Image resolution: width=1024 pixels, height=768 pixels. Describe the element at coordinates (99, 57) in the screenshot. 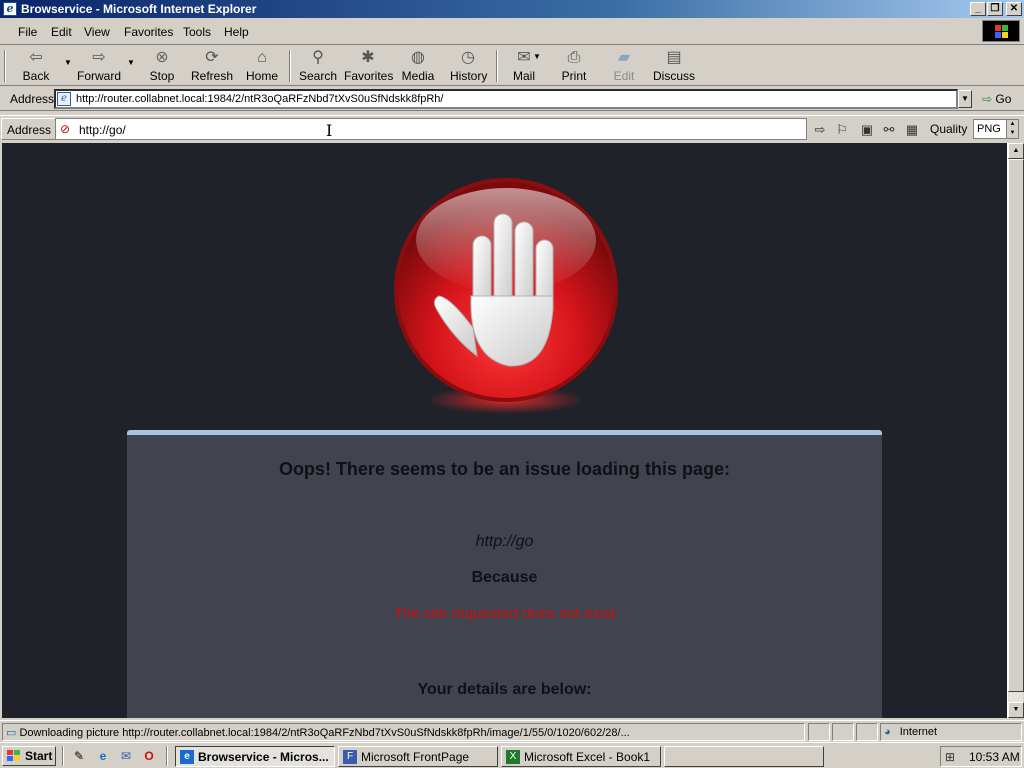

I see `forward-arrow-icon: ⇨` at that location.